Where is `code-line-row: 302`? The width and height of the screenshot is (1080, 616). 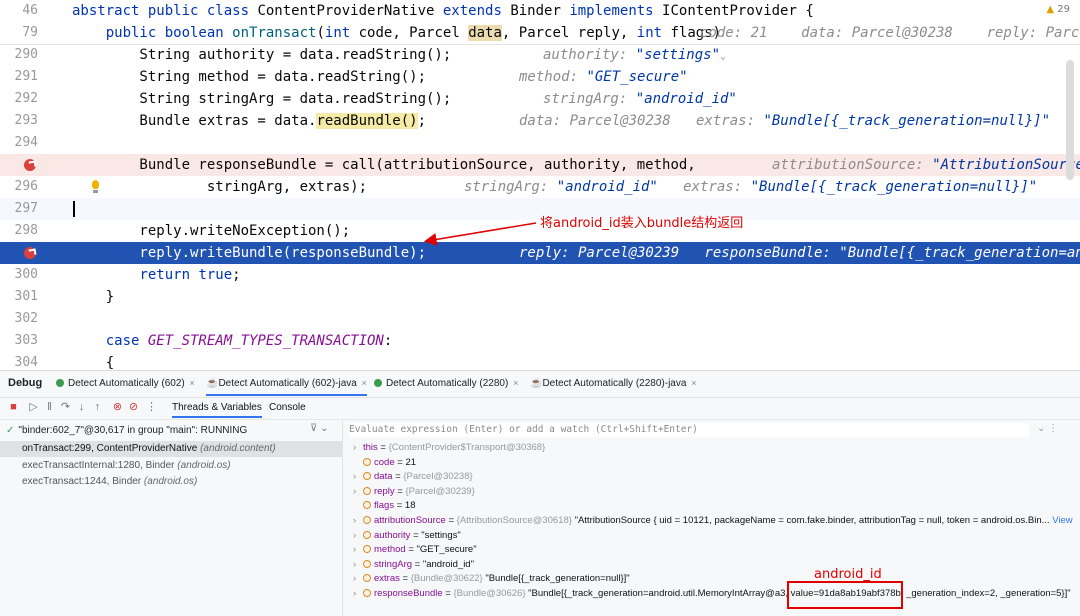 code-line-row: 302 is located at coordinates (540, 319).